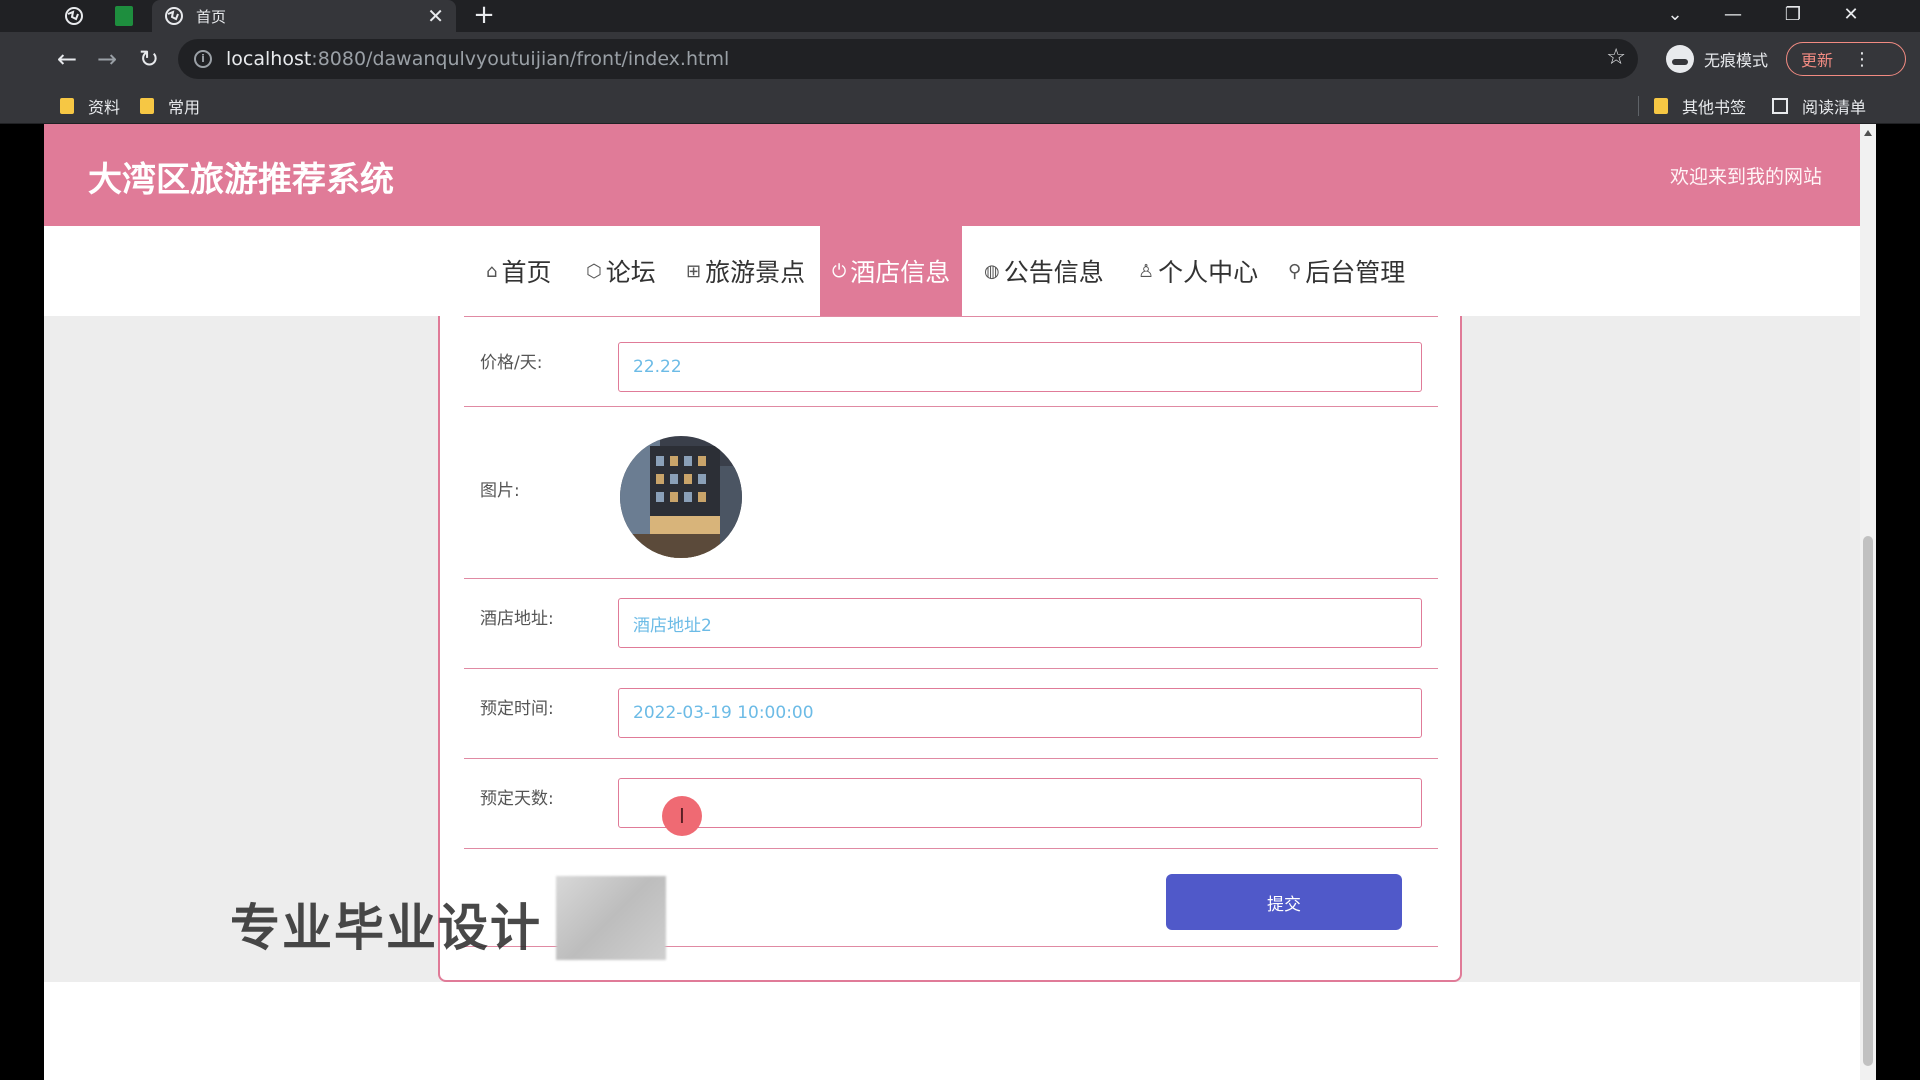  What do you see at coordinates (1295, 271) in the screenshot?
I see `link-icon: ⚲` at bounding box center [1295, 271].